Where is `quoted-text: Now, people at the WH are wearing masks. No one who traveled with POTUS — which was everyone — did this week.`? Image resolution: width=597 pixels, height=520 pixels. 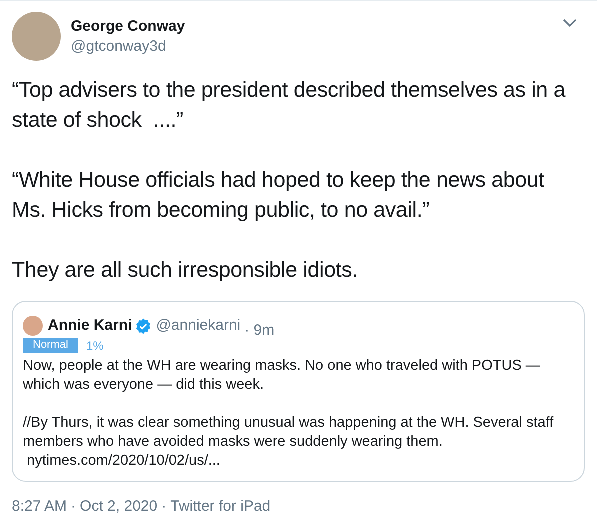
quoted-text: Now, people at the WH are wearing masks. No one who traveled with POTUS — which was everyone — did this week. is located at coordinates (282, 375).